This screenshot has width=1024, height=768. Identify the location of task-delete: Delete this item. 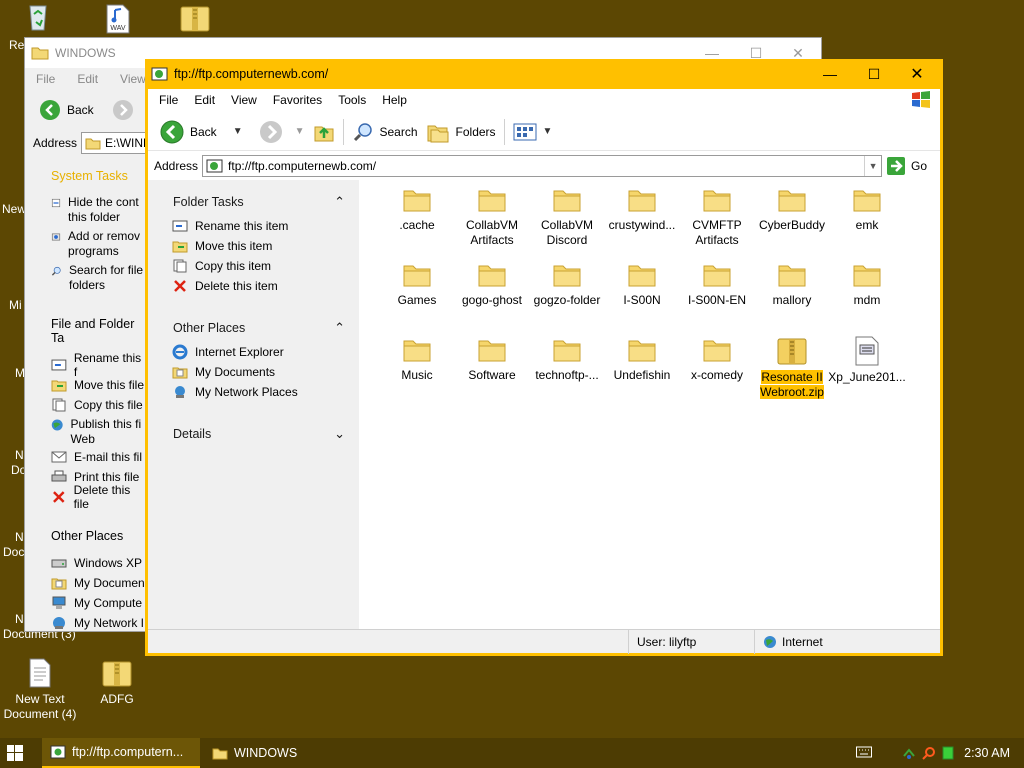
(253, 286).